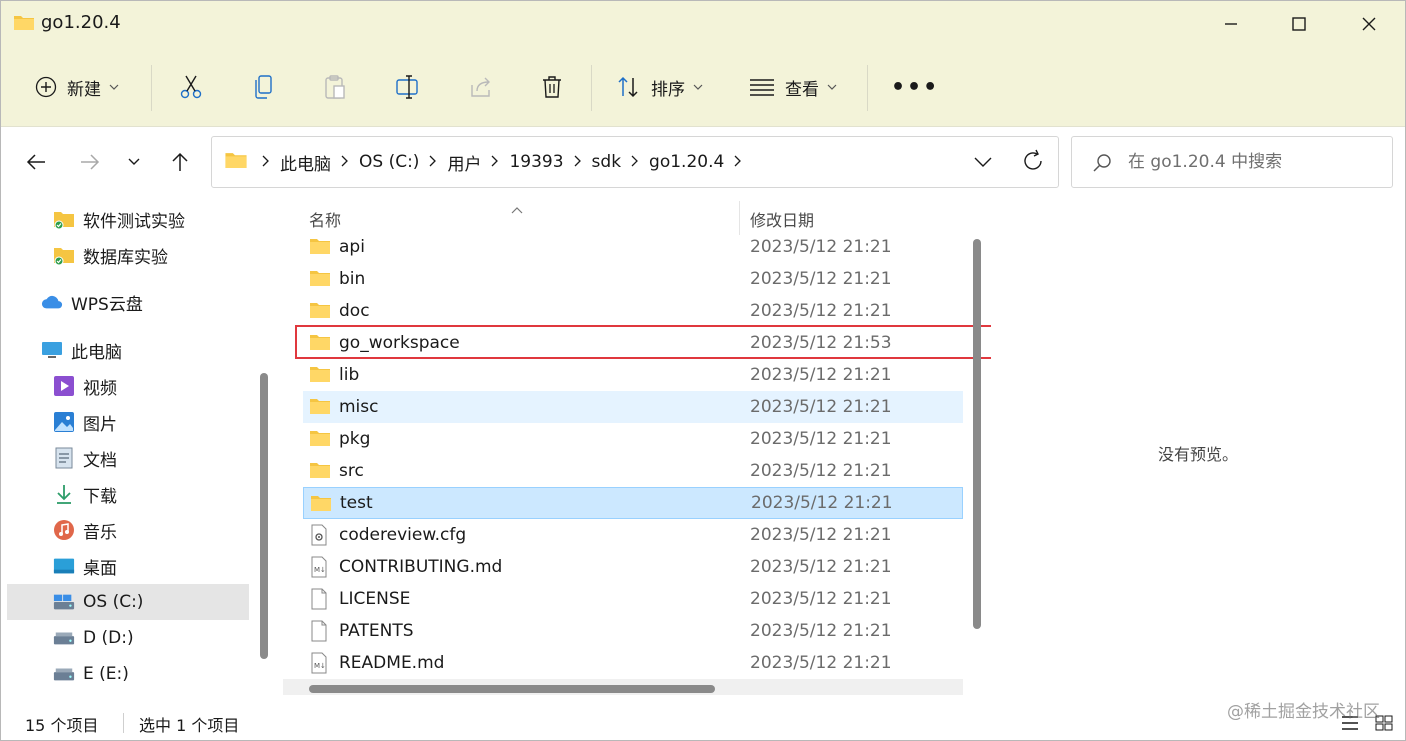  Describe the element at coordinates (128, 602) in the screenshot. I see `sidebar-item-os-c: OS (C:)` at that location.